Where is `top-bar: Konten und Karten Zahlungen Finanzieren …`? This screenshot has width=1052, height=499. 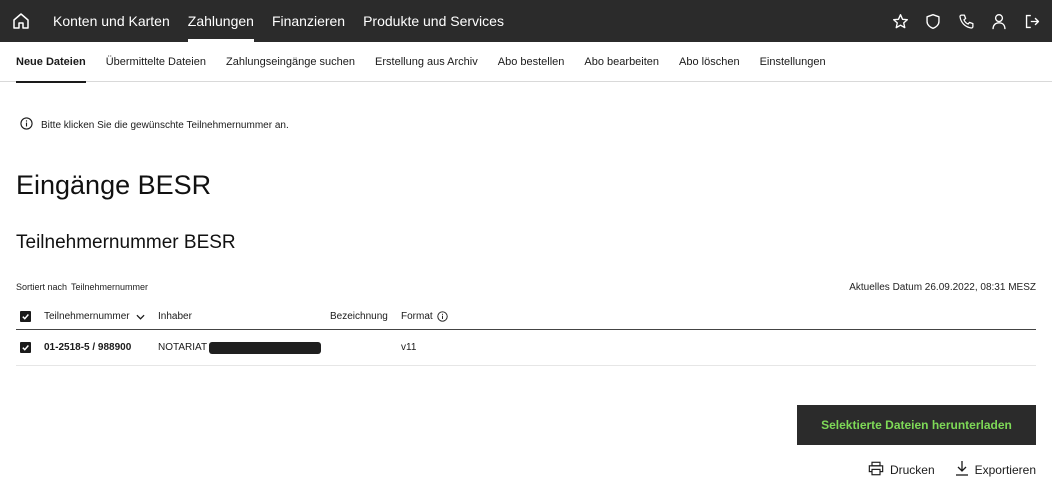
top-bar: Konten und Karten Zahlungen Finanzieren … is located at coordinates (526, 21).